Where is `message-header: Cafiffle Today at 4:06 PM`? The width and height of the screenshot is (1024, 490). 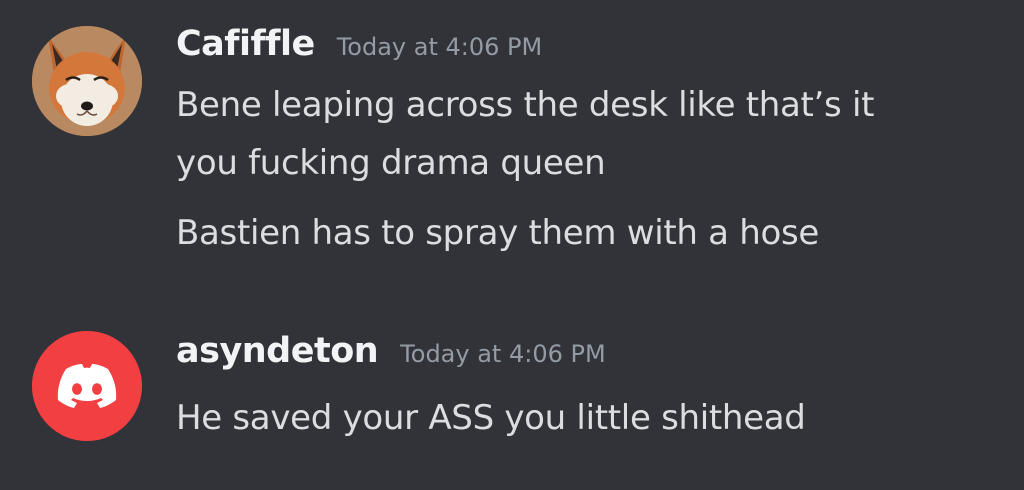
message-header: Cafiffle Today at 4:06 PM is located at coordinates (359, 44).